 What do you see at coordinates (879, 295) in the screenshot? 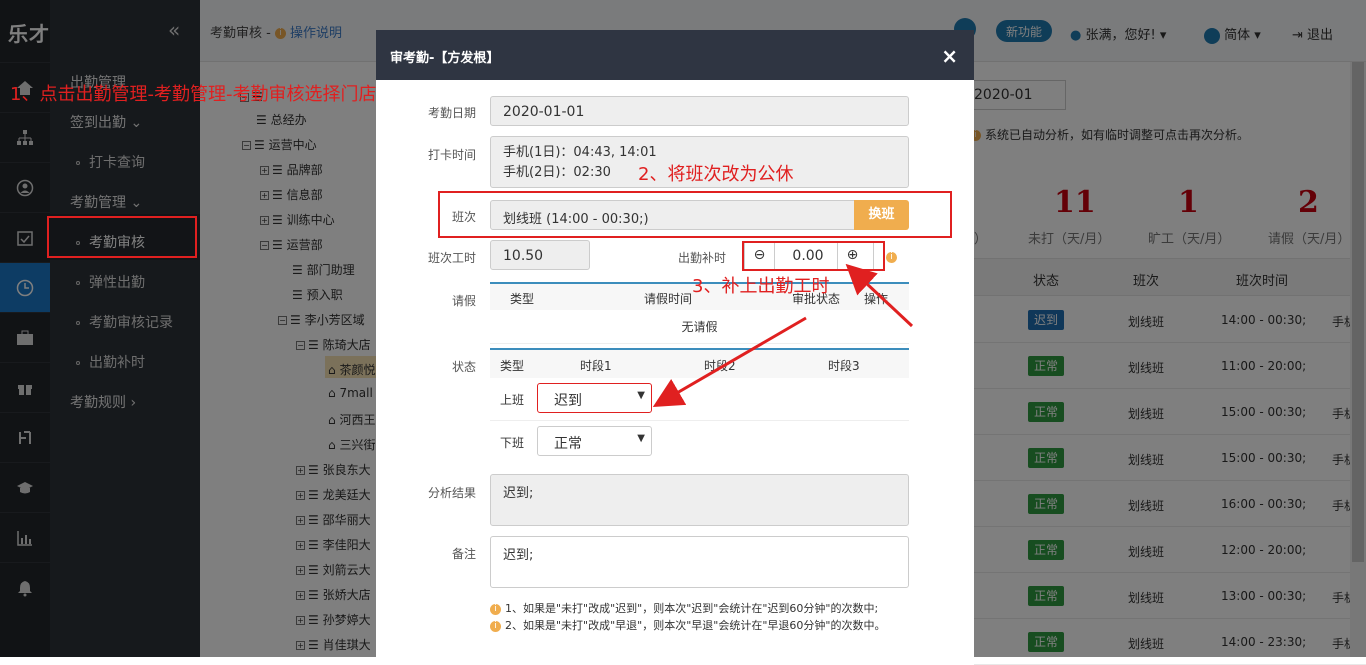
I see `arrow-to-comp-time` at bounding box center [879, 295].